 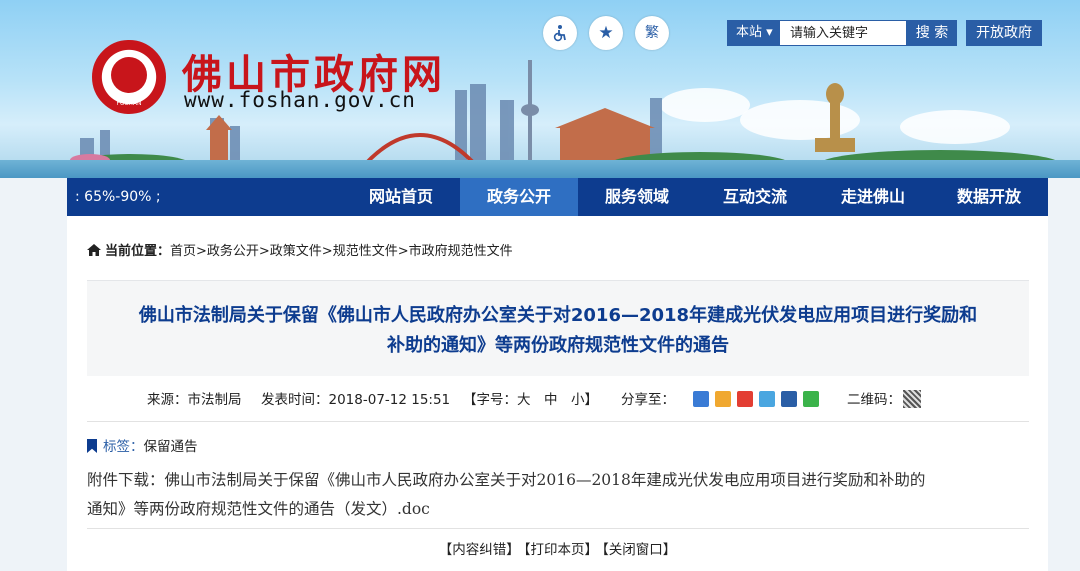 What do you see at coordinates (300, 100) in the screenshot?
I see `site-url: www.foshan.gov.cn` at bounding box center [300, 100].